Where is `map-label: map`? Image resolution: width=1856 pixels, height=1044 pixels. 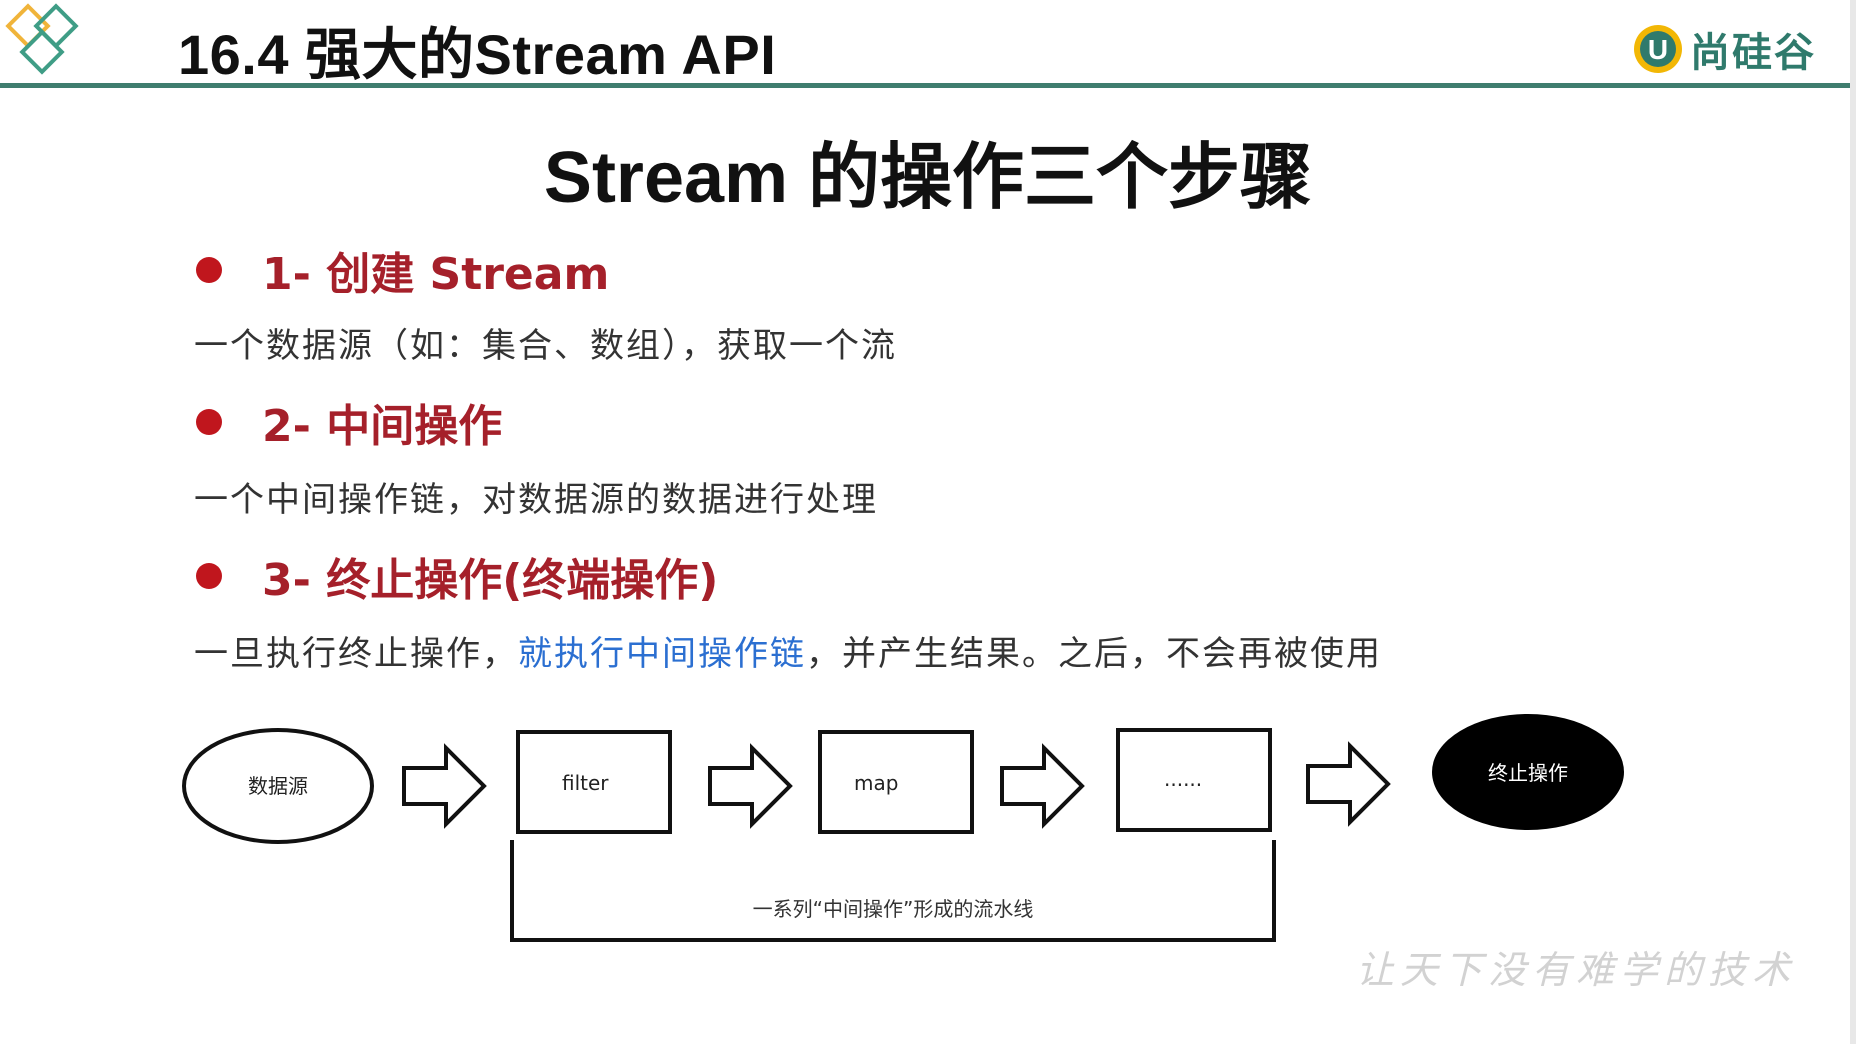
map-label: map is located at coordinates (876, 783).